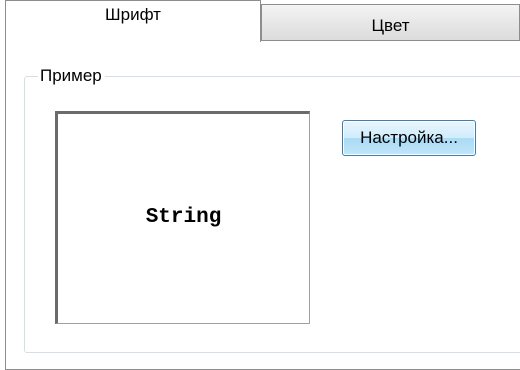 This screenshot has height=370, width=520. What do you see at coordinates (71, 76) in the screenshot?
I see `groupbox-title: Пример` at bounding box center [71, 76].